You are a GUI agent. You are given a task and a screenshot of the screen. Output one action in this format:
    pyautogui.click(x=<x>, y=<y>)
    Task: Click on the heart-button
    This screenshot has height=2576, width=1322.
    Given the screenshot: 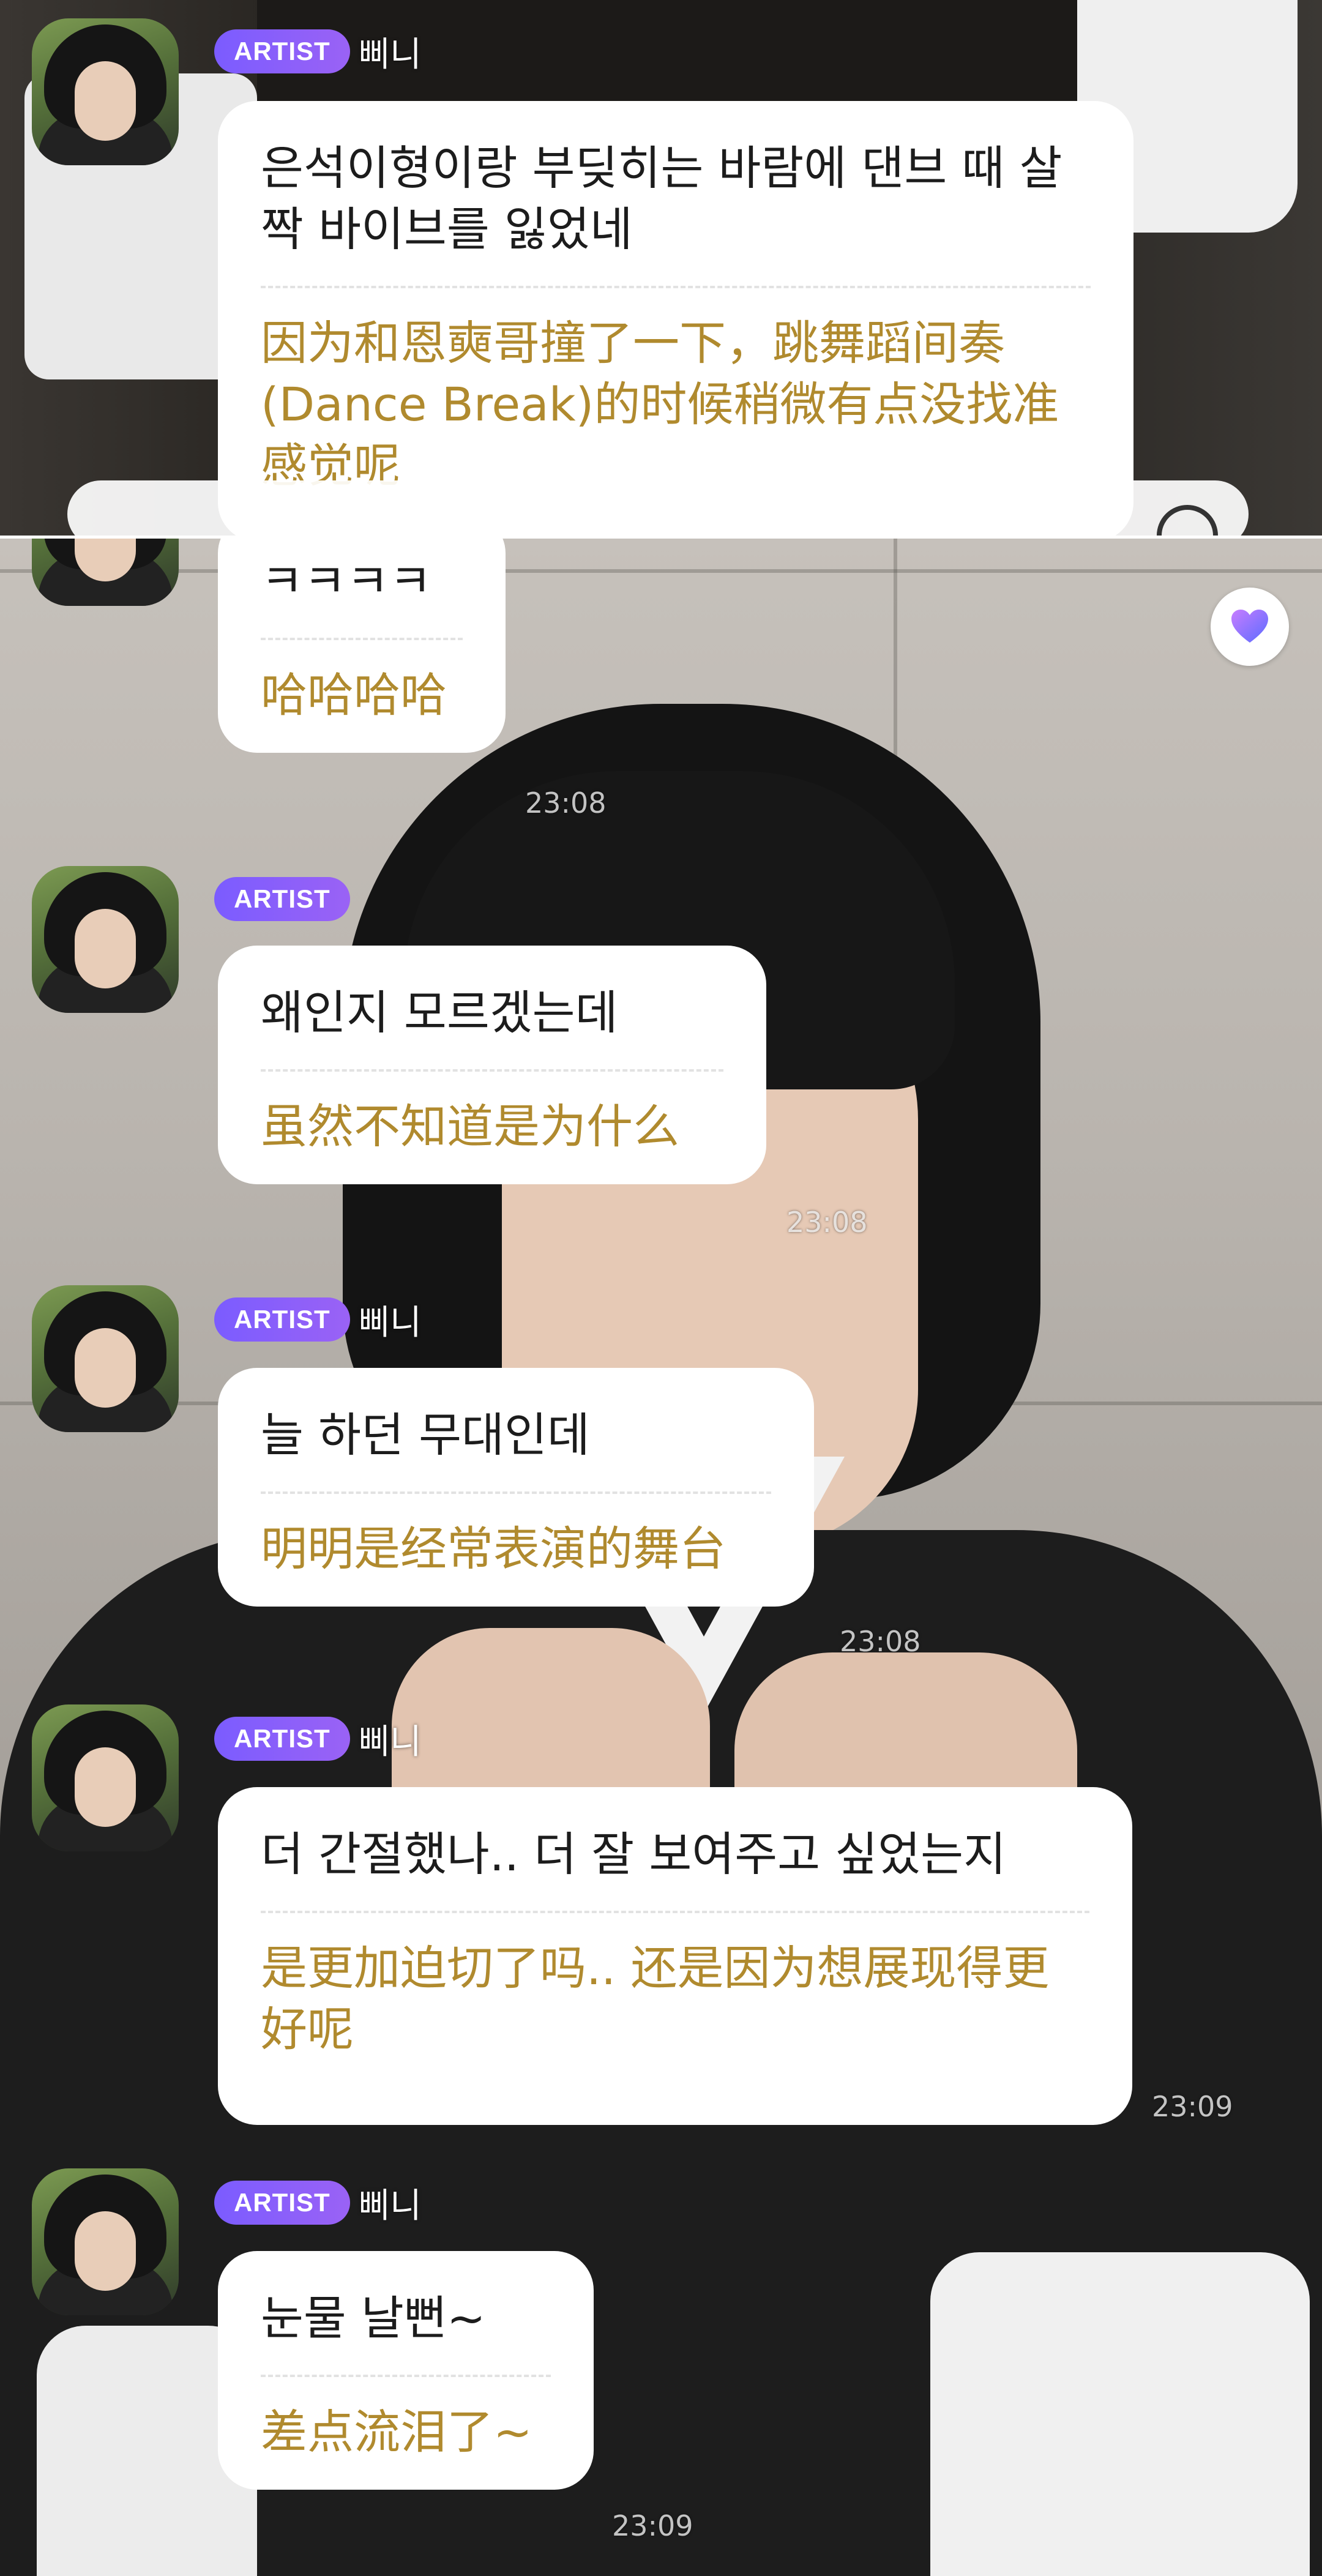 What is the action you would take?
    pyautogui.click(x=1250, y=627)
    